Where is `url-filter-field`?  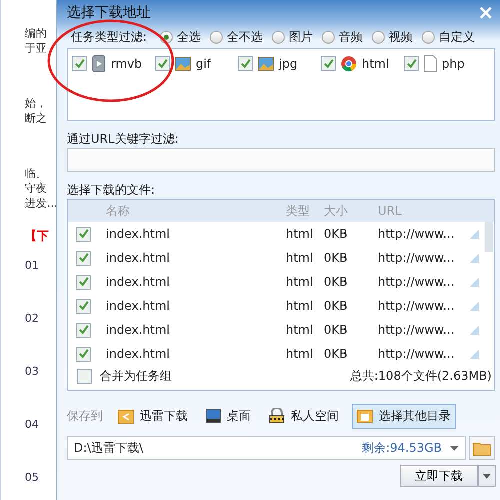 url-filter-field is located at coordinates (281, 160).